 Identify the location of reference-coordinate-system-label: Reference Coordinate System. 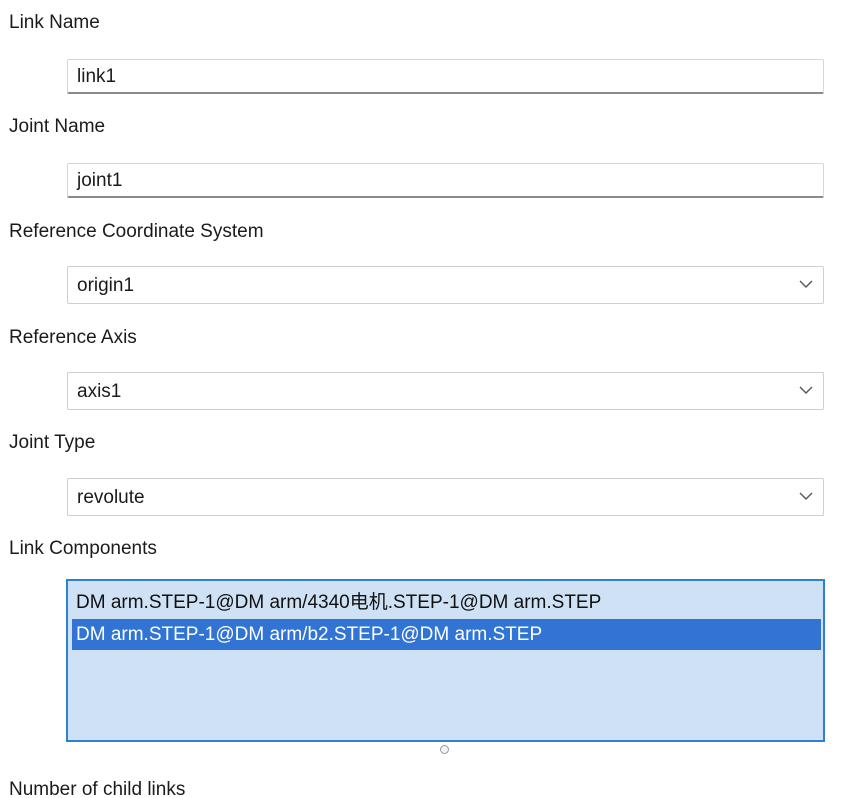
(136, 231).